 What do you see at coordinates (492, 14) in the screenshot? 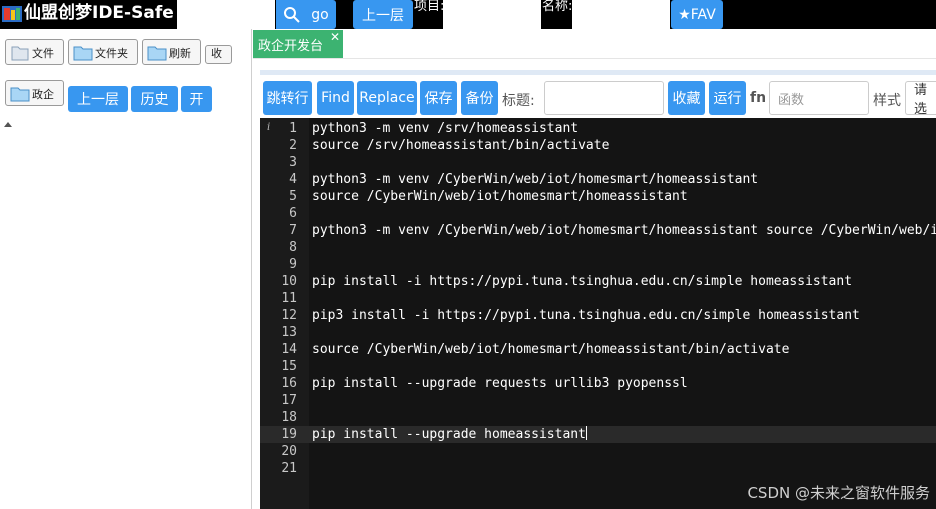
I see `project-input` at bounding box center [492, 14].